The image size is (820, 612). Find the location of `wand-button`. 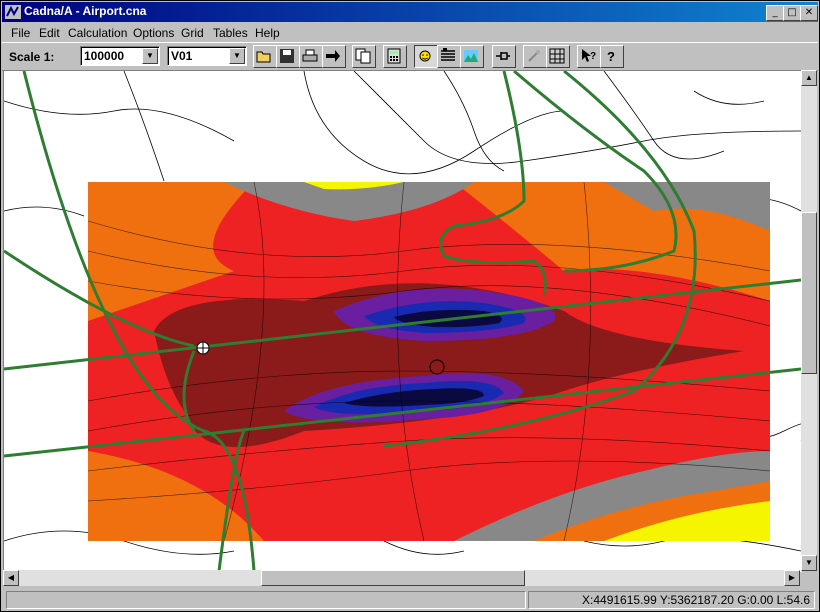

wand-button is located at coordinates (535, 56).